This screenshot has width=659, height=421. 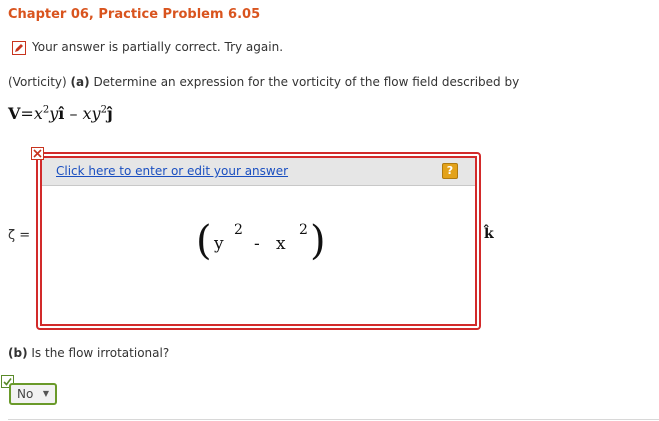 I want to click on part-b-question: (b) Is the flow irrotational?, so click(x=88, y=353).